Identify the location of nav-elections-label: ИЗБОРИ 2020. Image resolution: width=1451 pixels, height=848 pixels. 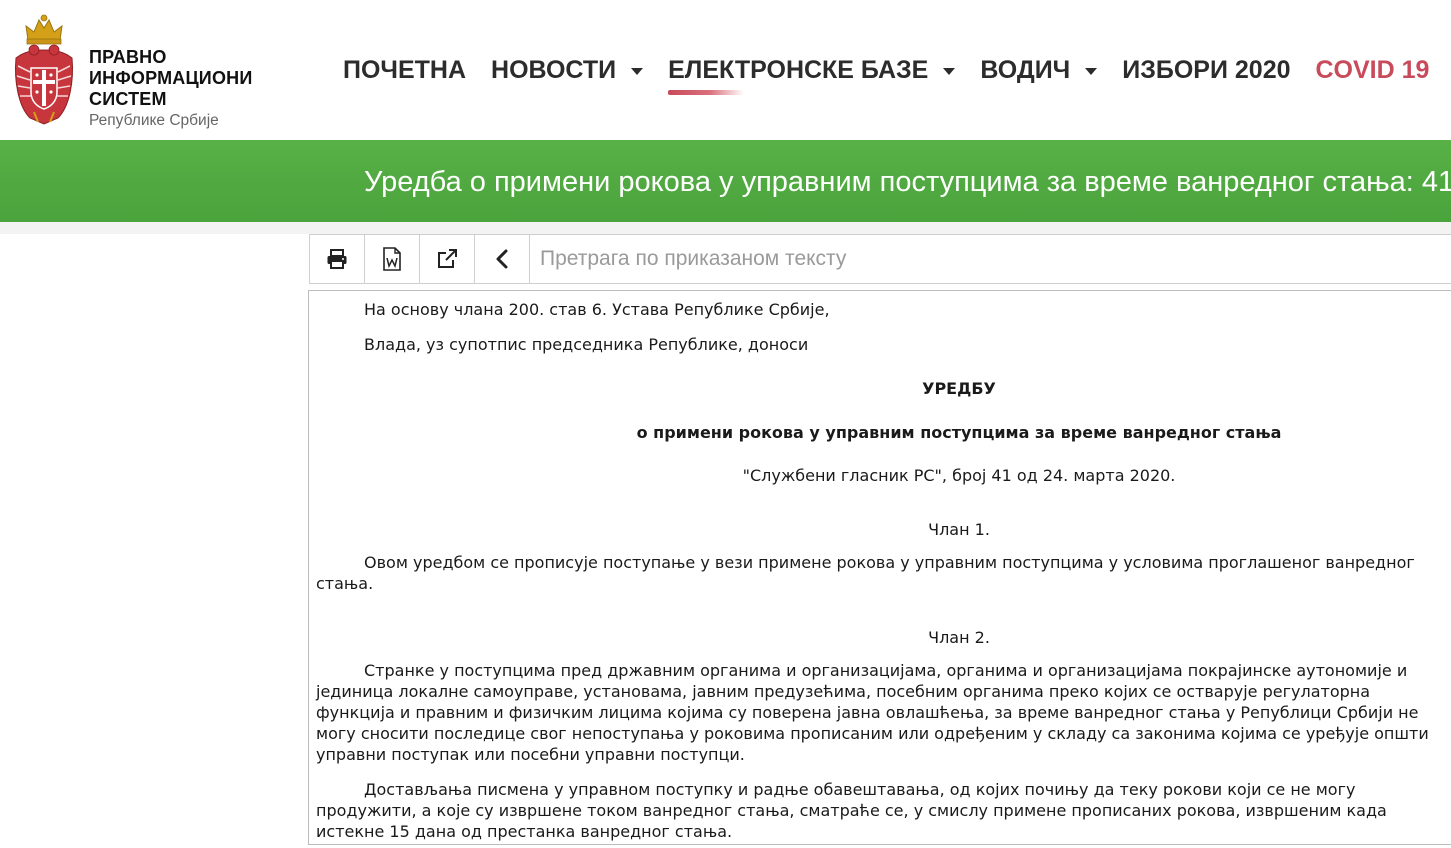
(1206, 70).